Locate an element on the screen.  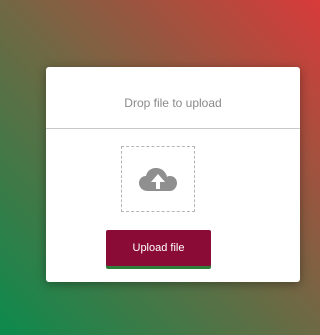
cloud-upload-icon is located at coordinates (158, 179).